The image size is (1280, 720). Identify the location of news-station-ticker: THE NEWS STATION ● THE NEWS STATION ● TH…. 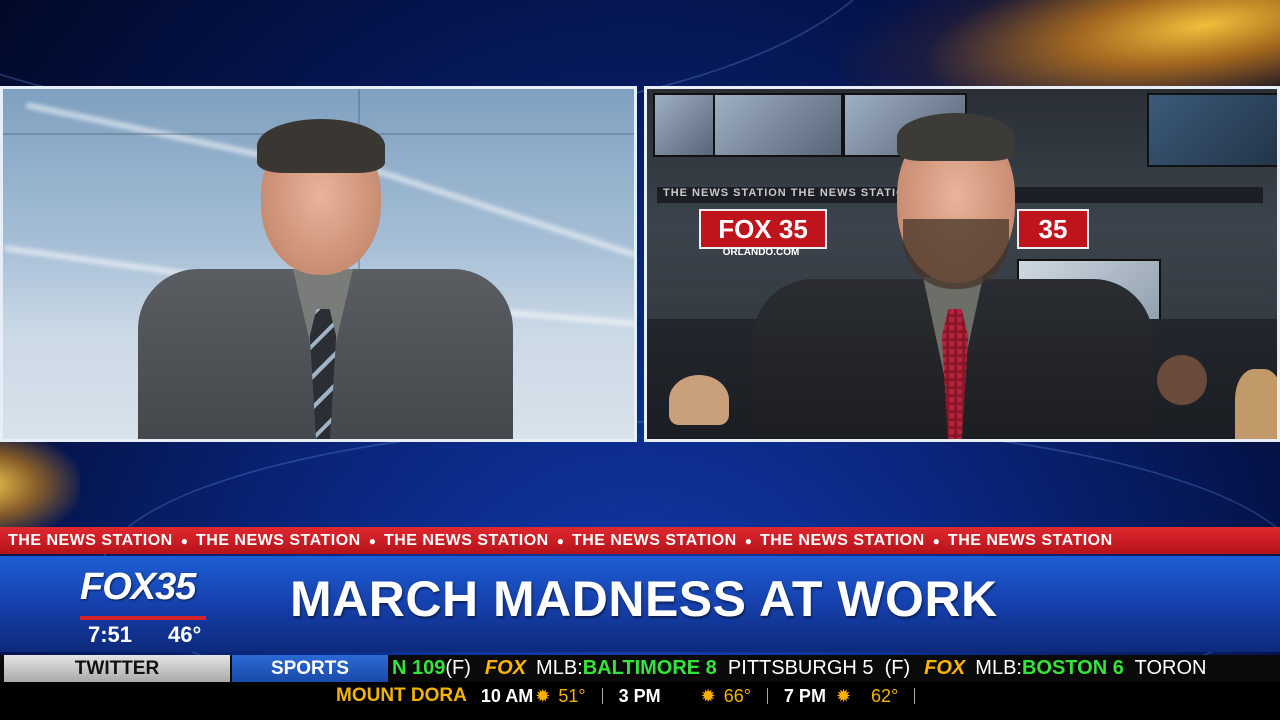
(640, 540).